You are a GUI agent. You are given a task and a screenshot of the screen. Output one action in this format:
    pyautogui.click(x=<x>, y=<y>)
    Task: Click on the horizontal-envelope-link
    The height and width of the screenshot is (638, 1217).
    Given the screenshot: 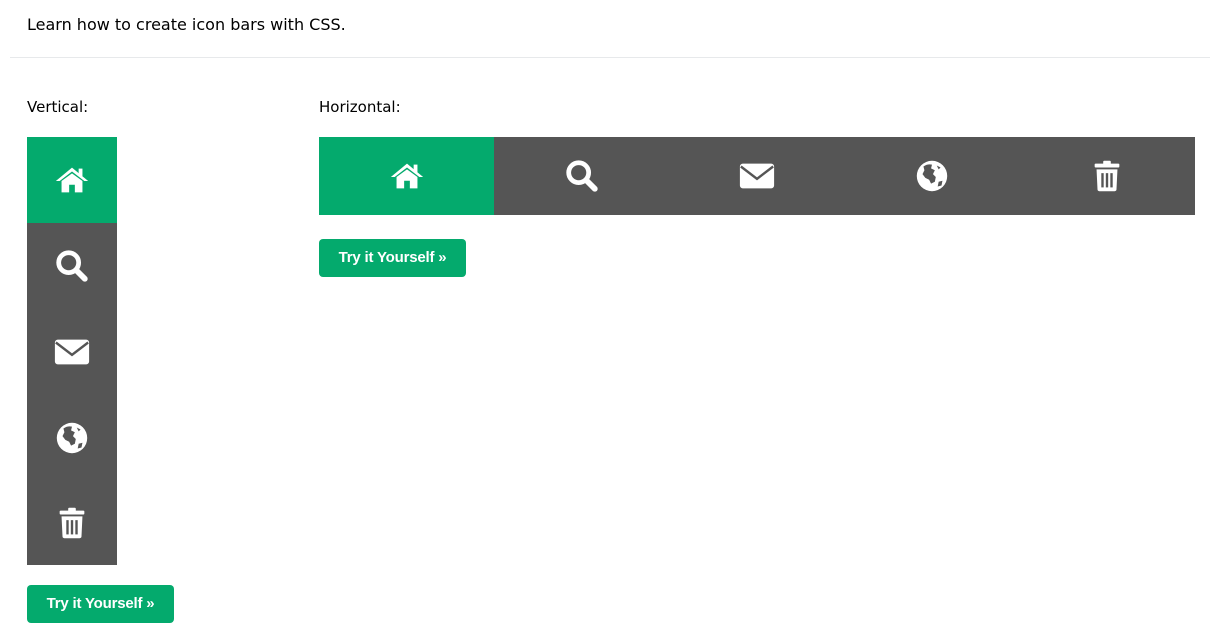 What is the action you would take?
    pyautogui.click(x=756, y=176)
    